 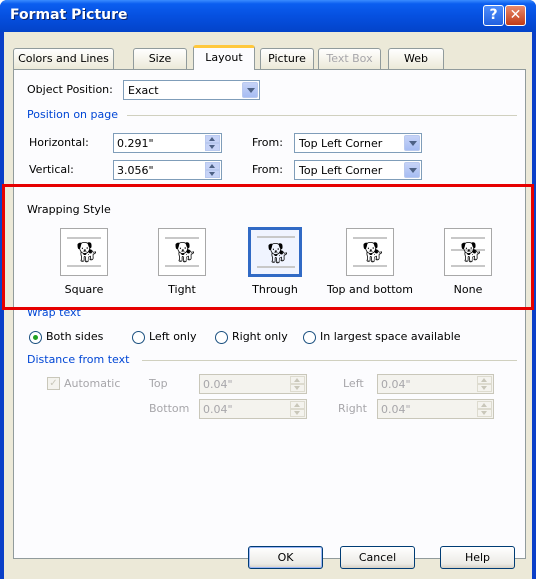 I want to click on vertical-from-select: Top Left Corner, so click(x=358, y=170).